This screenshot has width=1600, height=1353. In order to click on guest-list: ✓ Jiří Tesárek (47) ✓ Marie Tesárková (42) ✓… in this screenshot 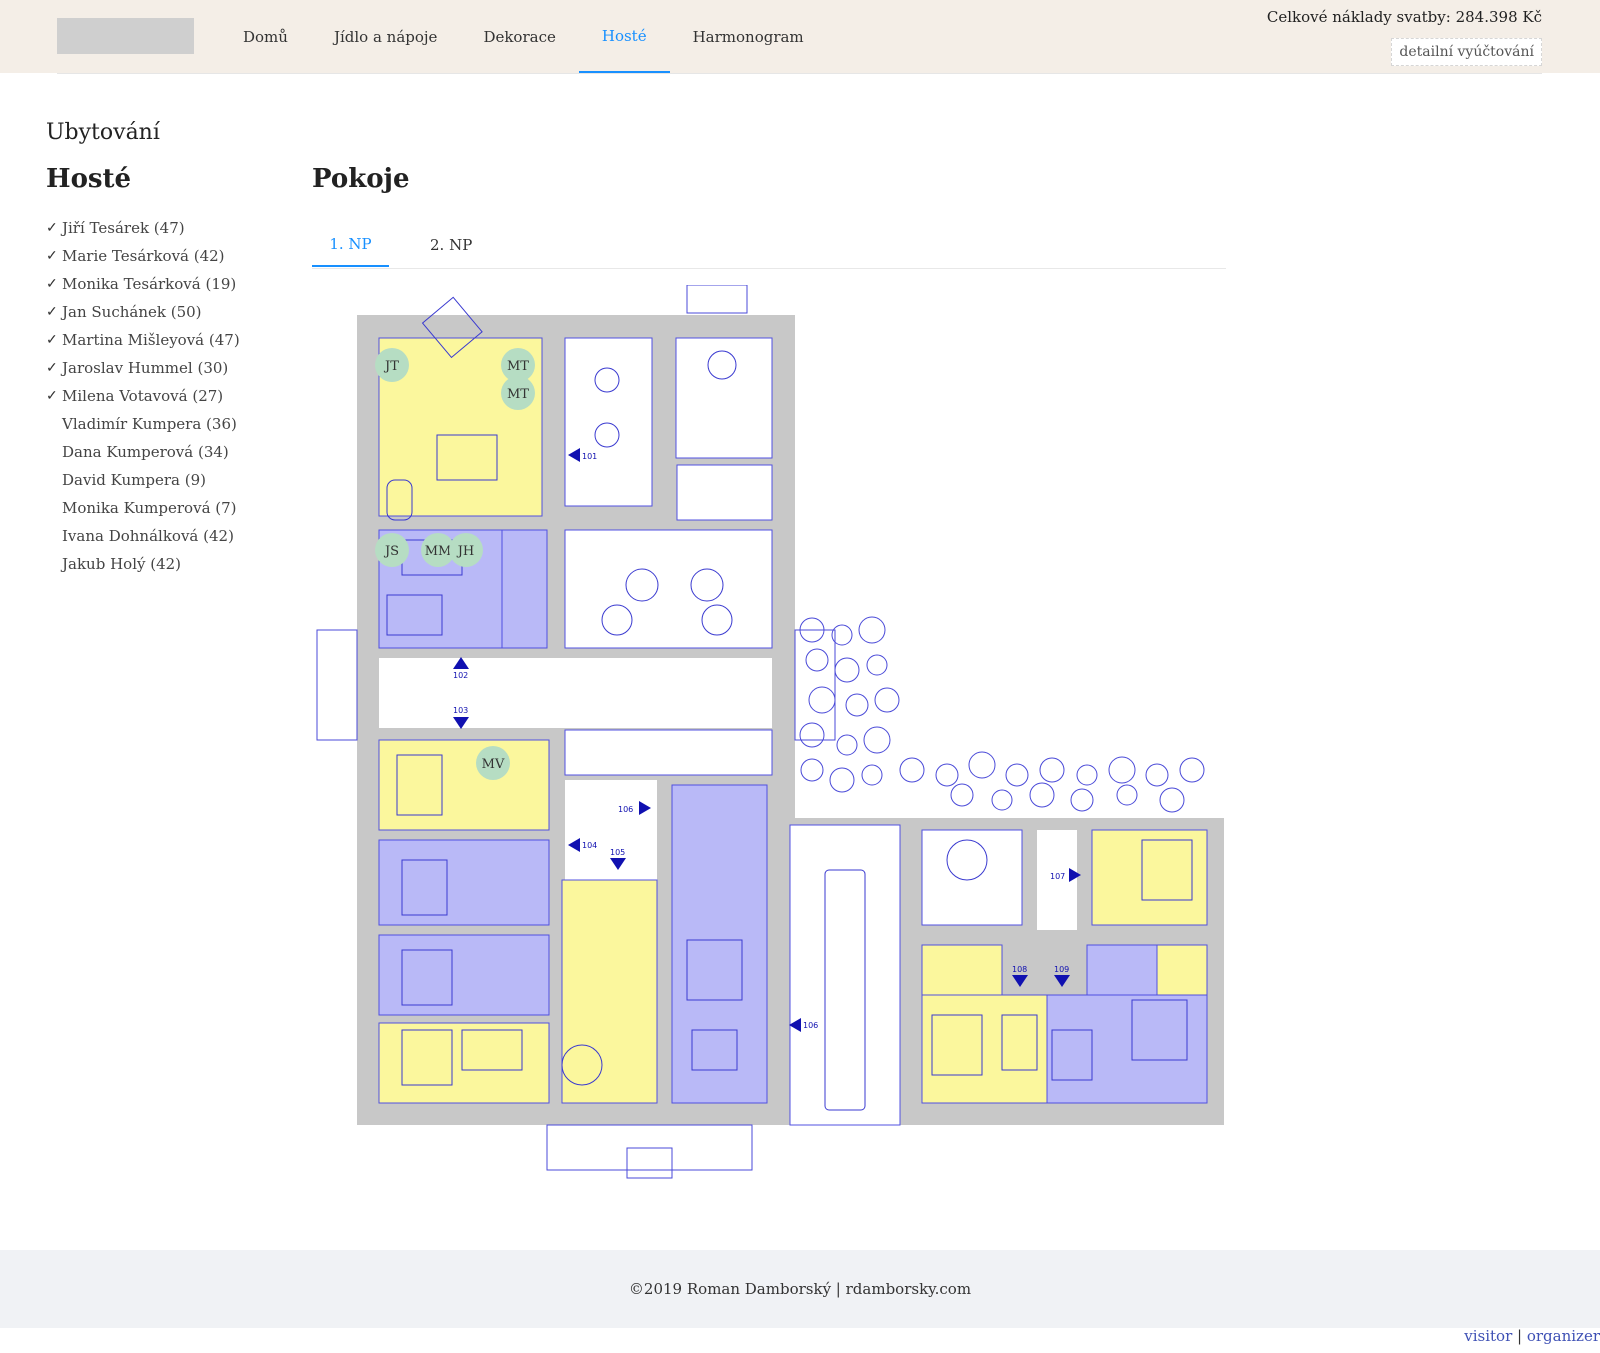, I will do `click(143, 396)`.